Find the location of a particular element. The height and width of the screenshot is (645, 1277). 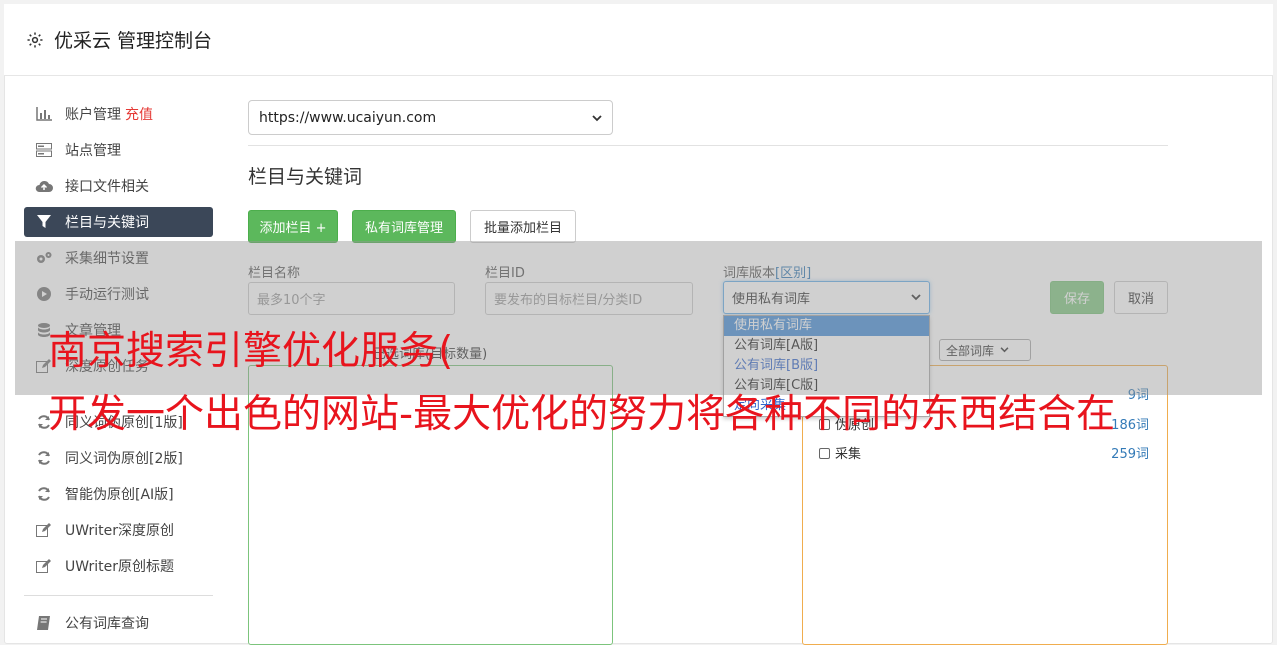

sidebar-item-uwriter-deep: UWriter深度原创 is located at coordinates (118, 530).